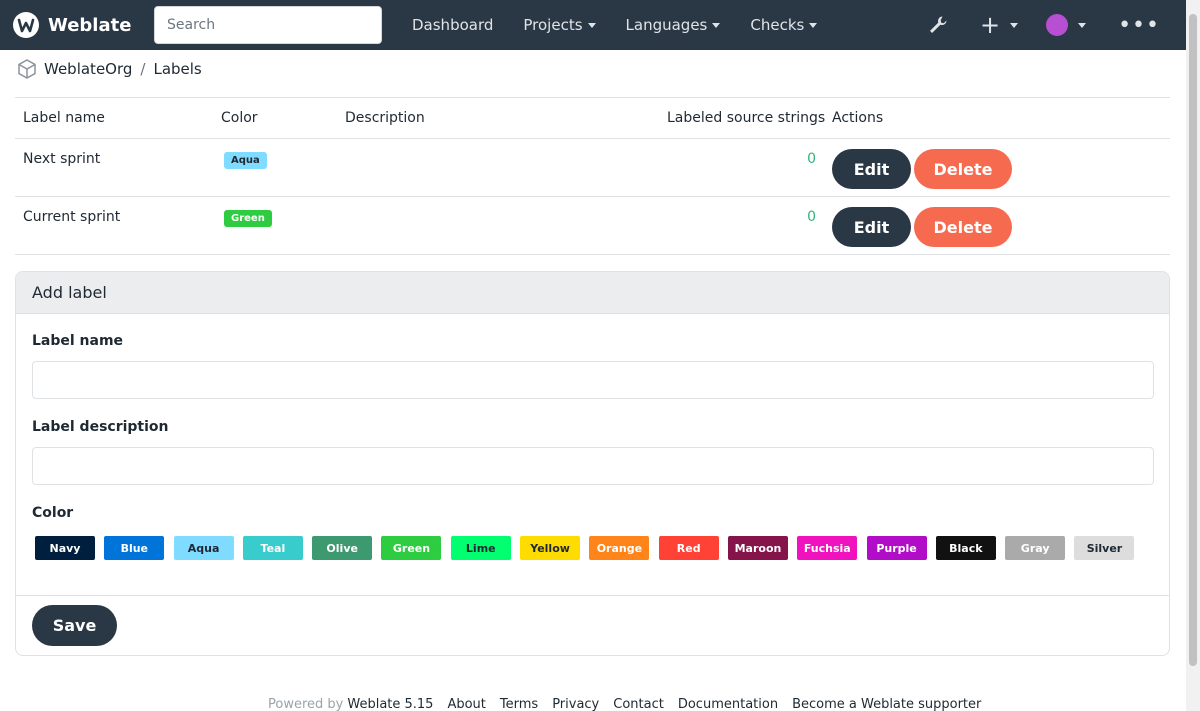  What do you see at coordinates (72, 217) in the screenshot?
I see `label-name: Current sprint` at bounding box center [72, 217].